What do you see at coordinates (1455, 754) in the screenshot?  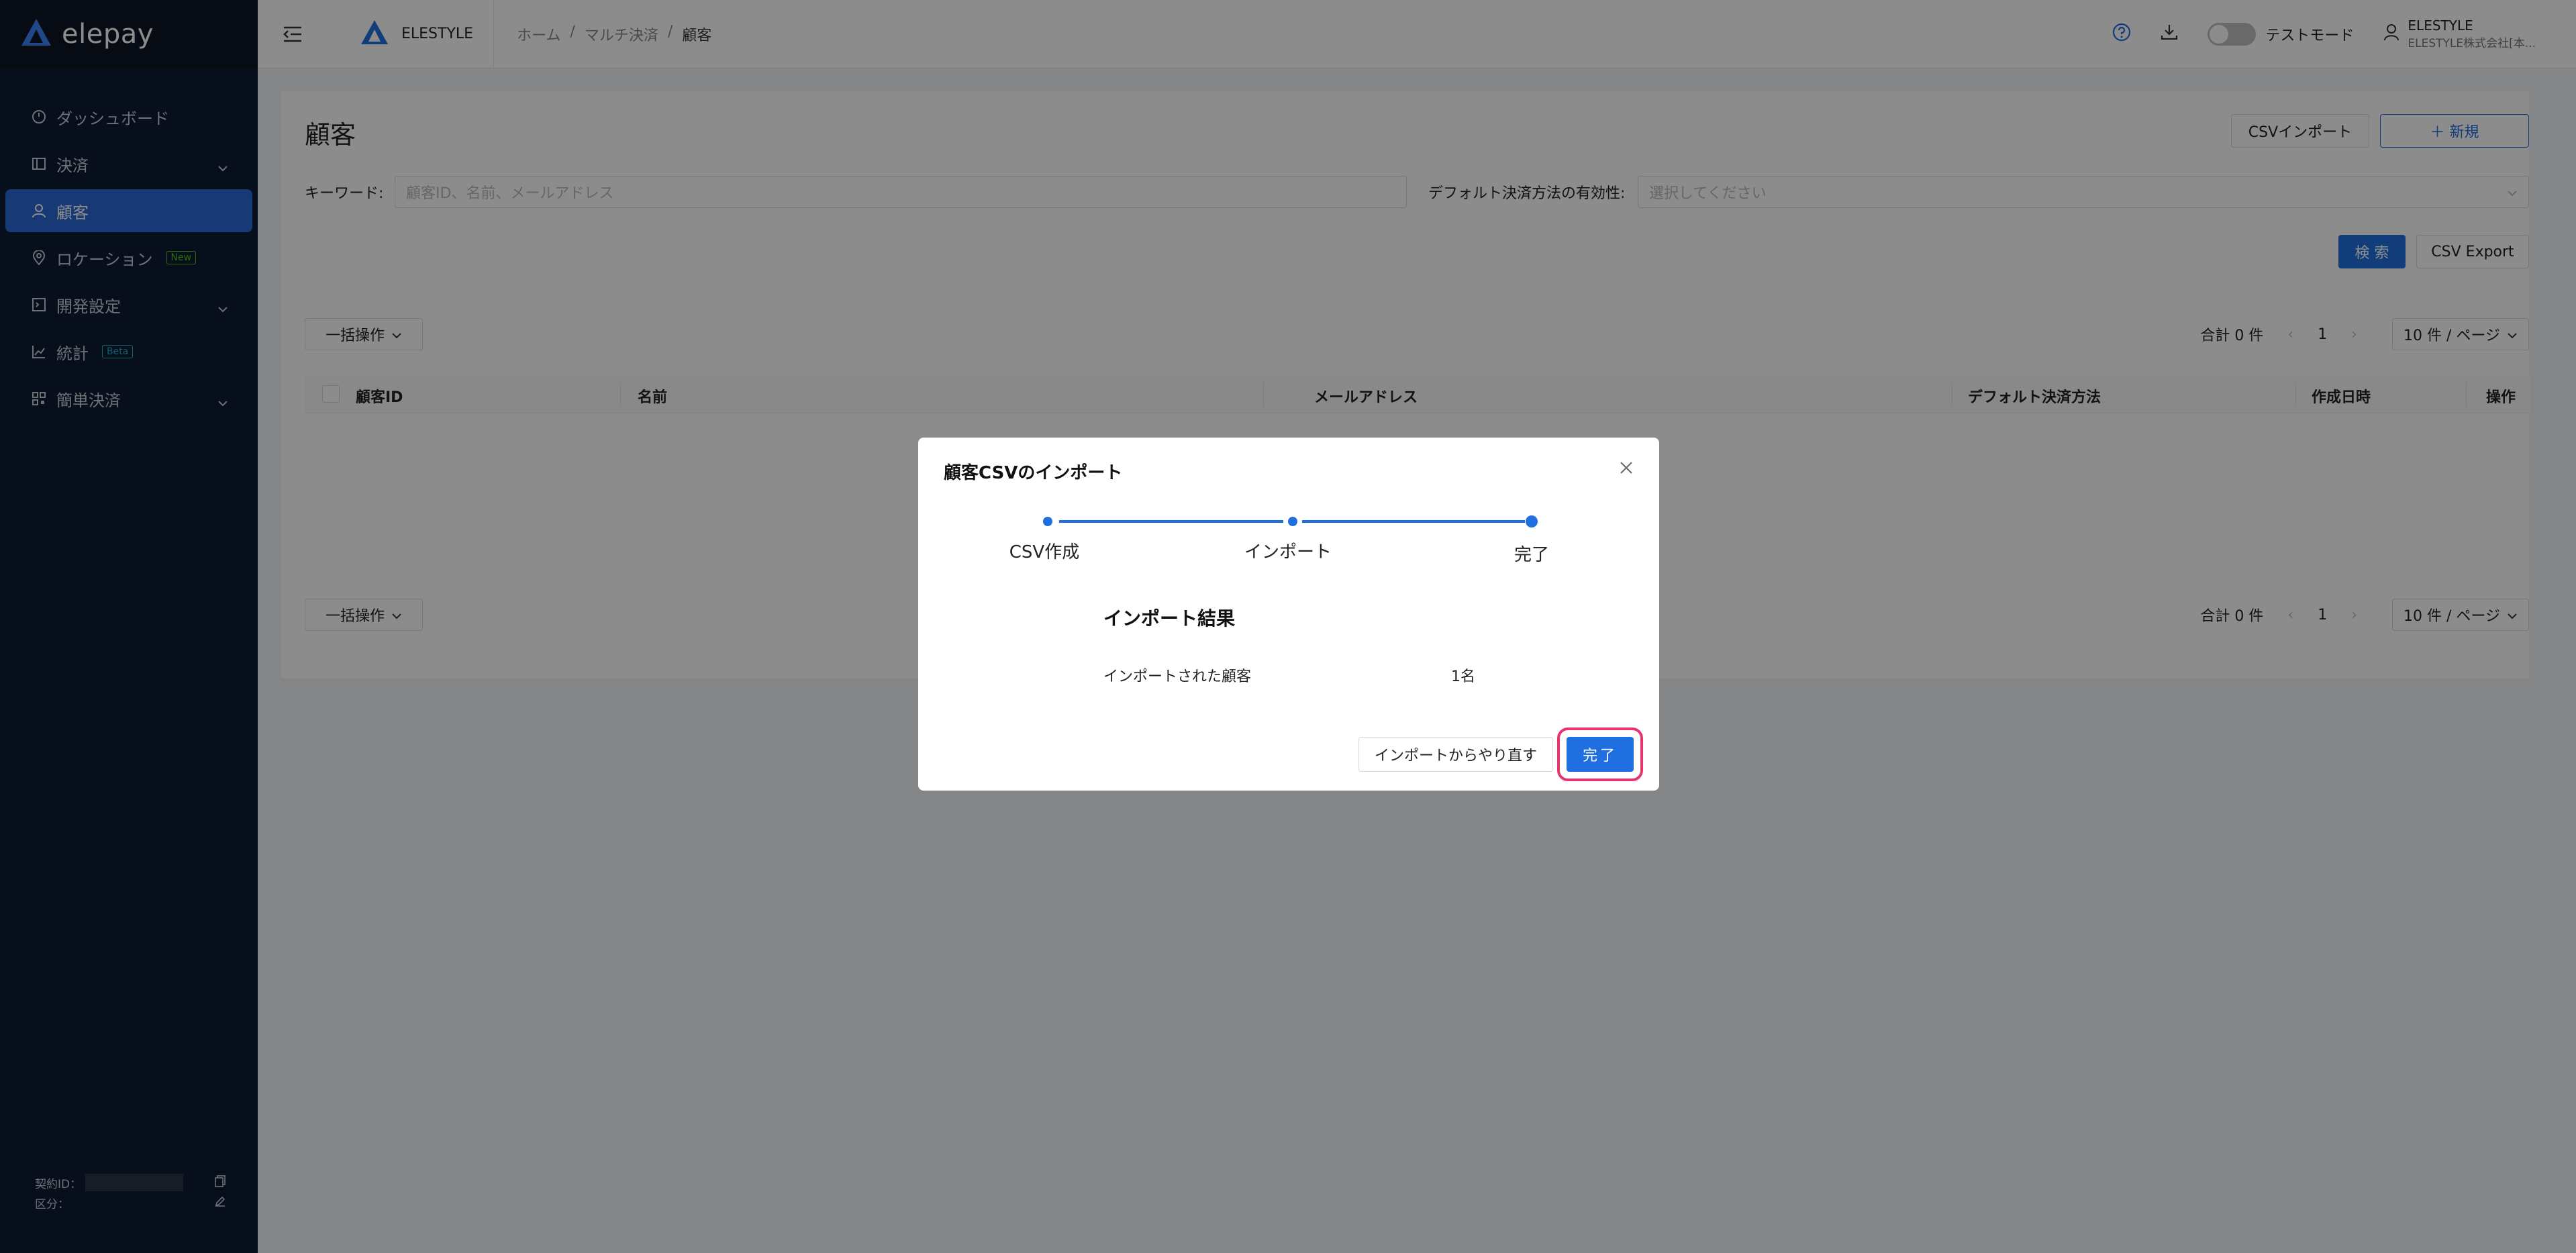 I see `restart-import-button: インポートからやり直す` at bounding box center [1455, 754].